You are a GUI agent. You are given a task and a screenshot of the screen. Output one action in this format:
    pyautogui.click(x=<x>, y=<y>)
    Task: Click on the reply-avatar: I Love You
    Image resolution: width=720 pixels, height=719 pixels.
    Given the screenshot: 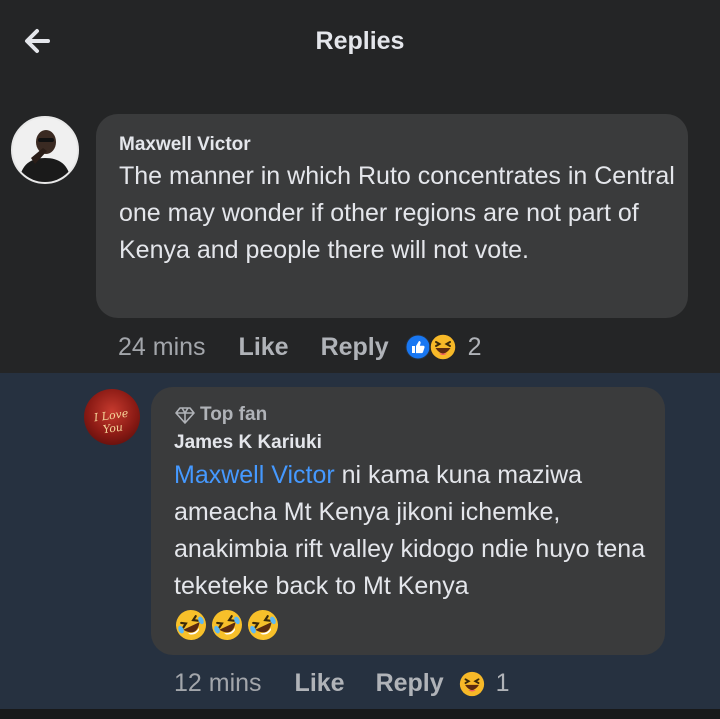 What is the action you would take?
    pyautogui.click(x=112, y=417)
    